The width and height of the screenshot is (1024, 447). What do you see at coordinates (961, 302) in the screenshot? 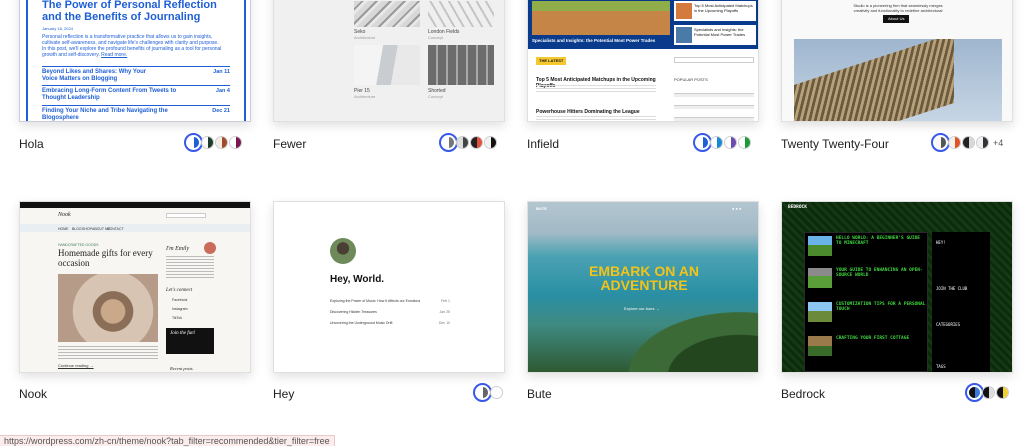
I see `bedrock-sidebar` at bounding box center [961, 302].